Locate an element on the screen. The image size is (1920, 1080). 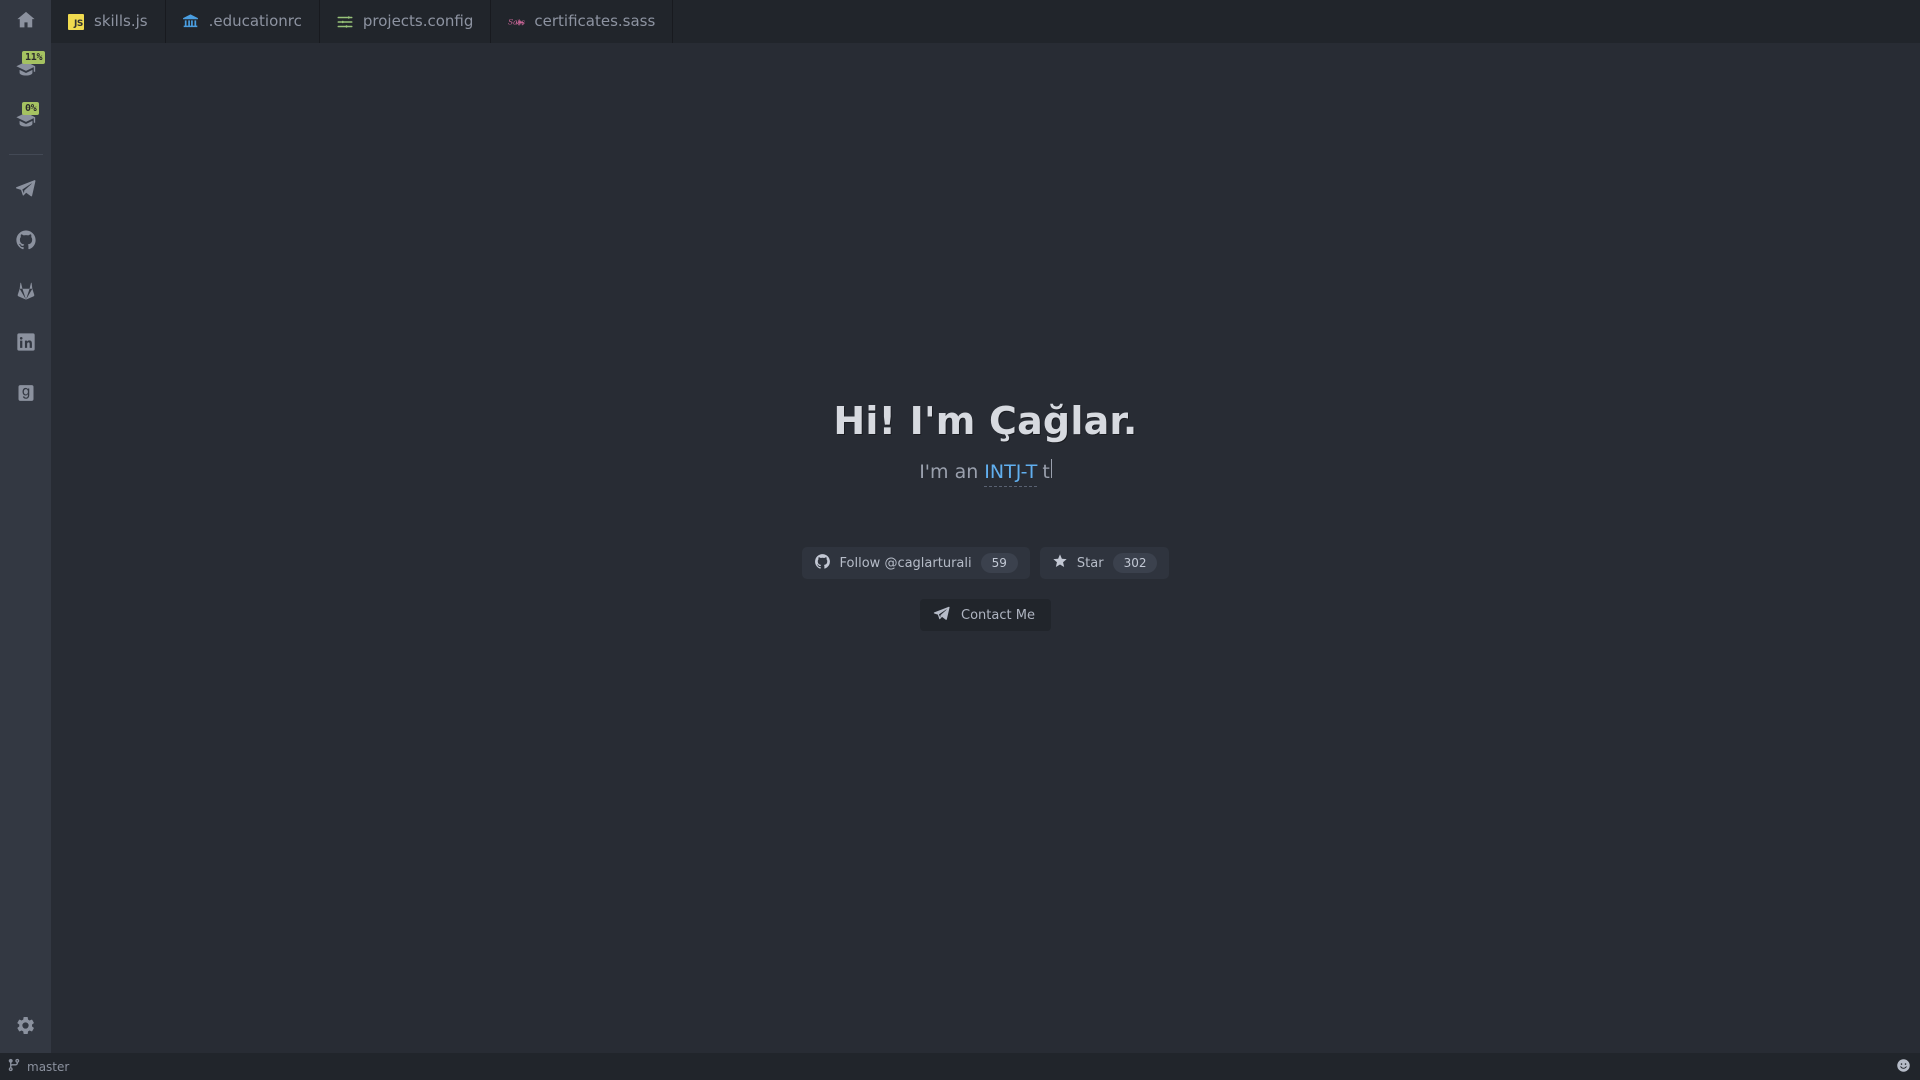
sass-file-icon: Sass is located at coordinates (516, 22).